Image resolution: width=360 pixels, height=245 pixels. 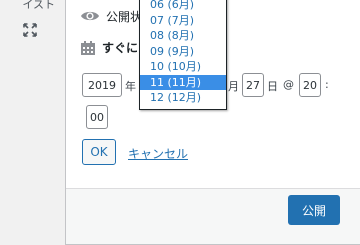 I want to click on month-option-selected: 11 (11月), so click(x=183, y=82).